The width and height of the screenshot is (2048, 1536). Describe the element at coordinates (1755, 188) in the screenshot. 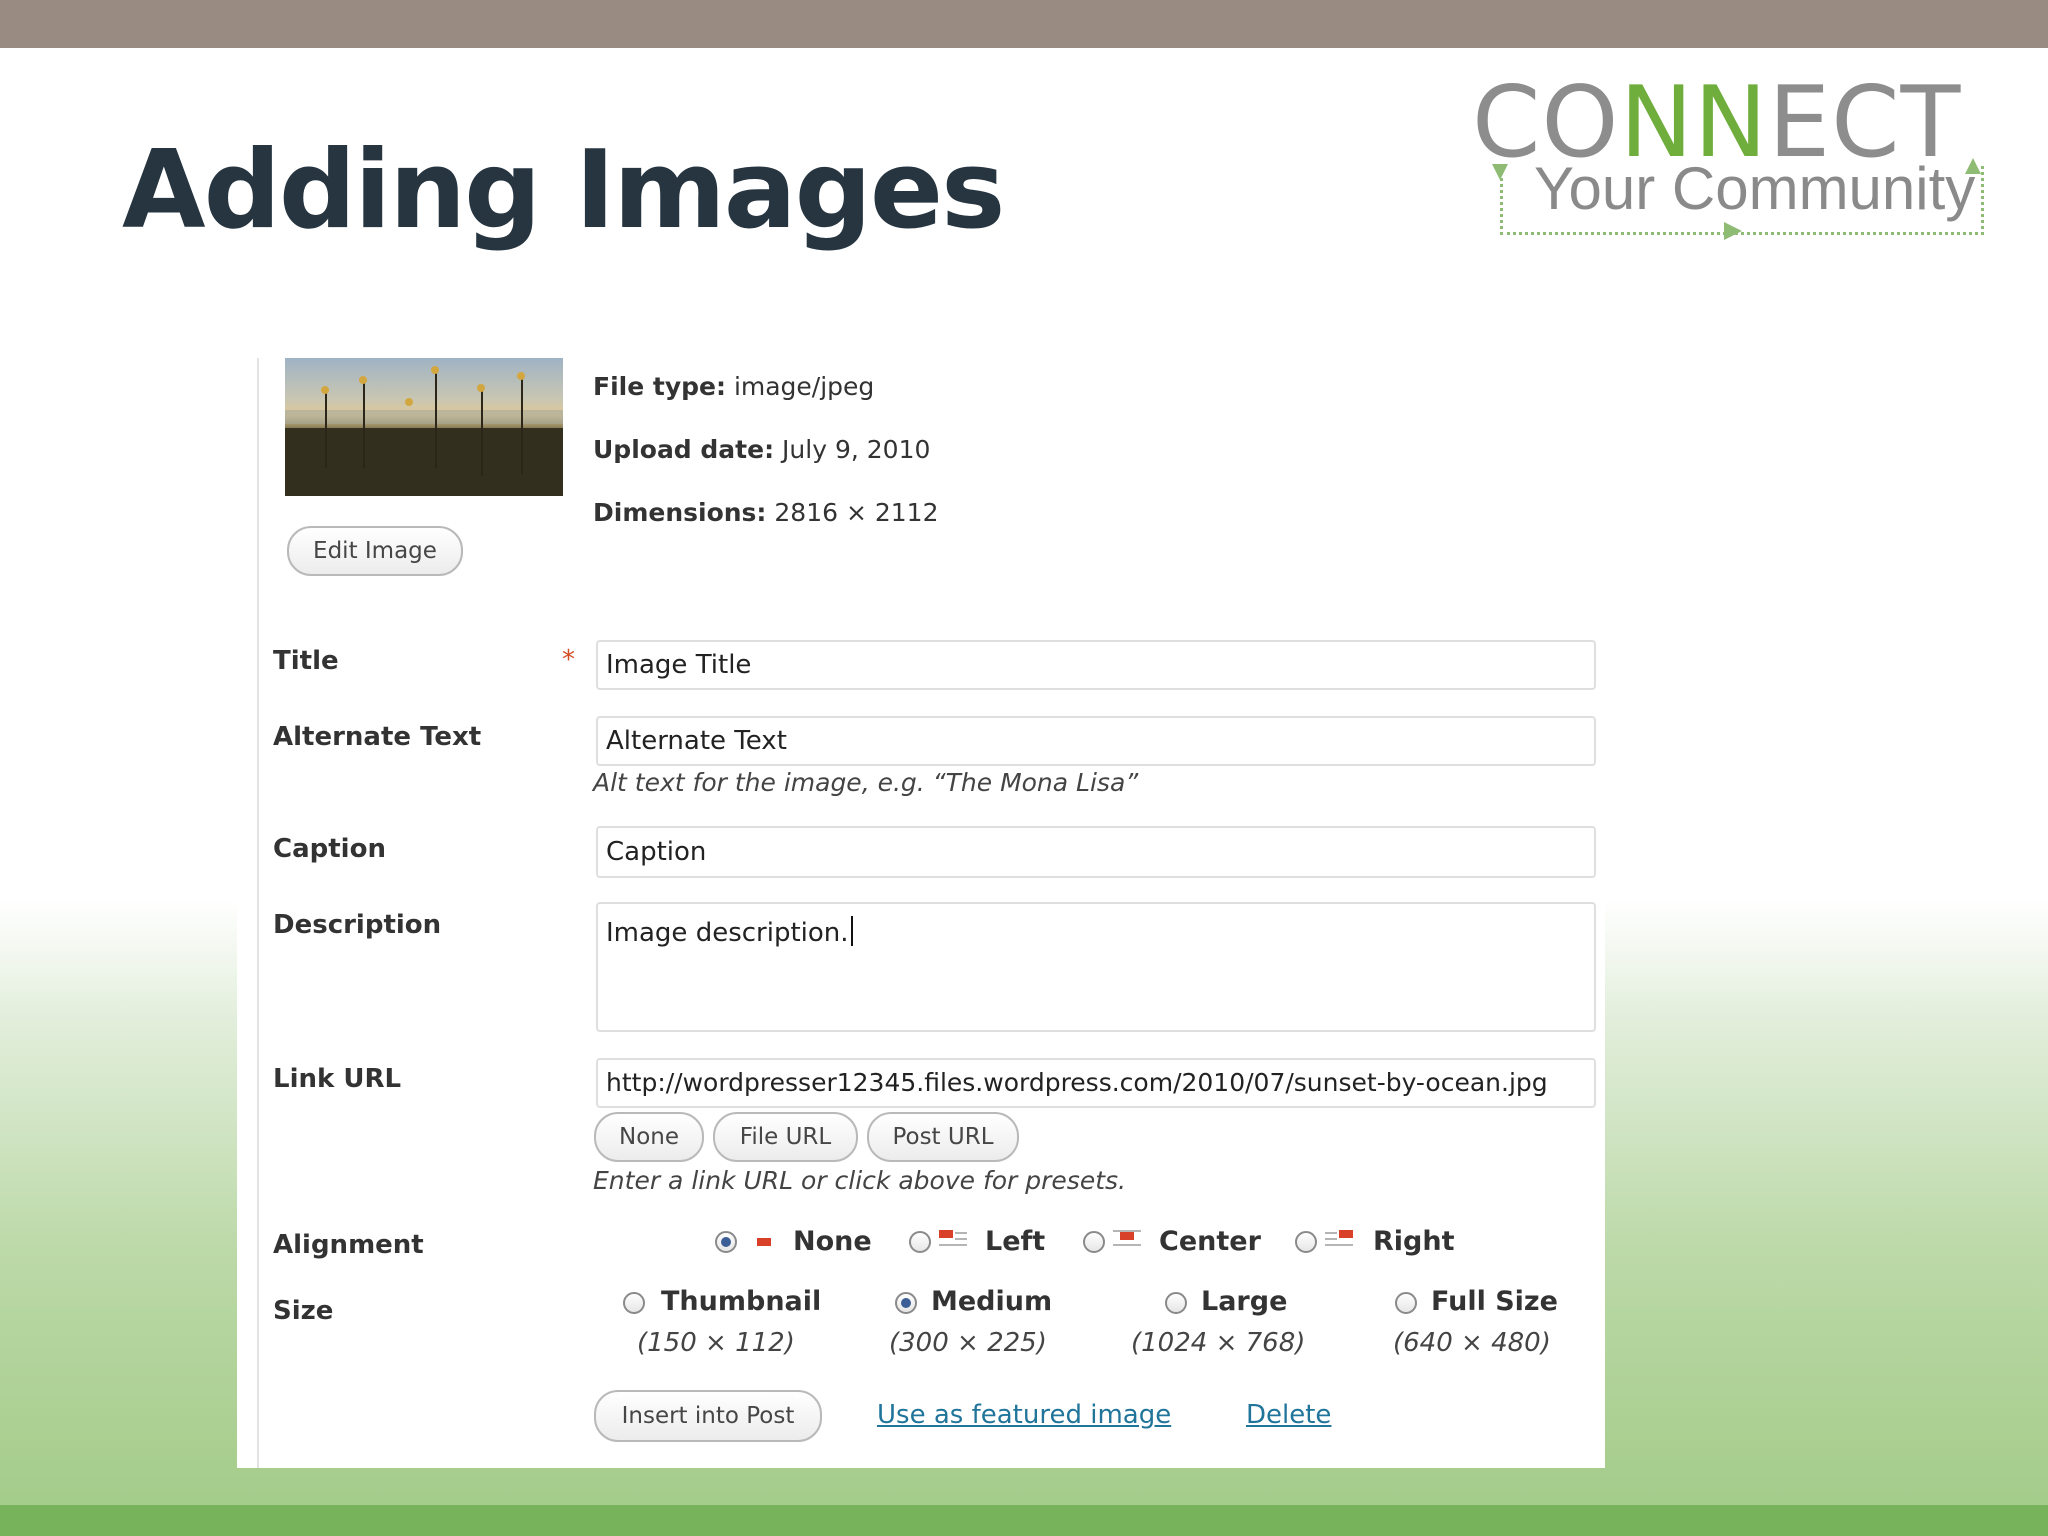

I see `logo-tagline: Your Community` at that location.